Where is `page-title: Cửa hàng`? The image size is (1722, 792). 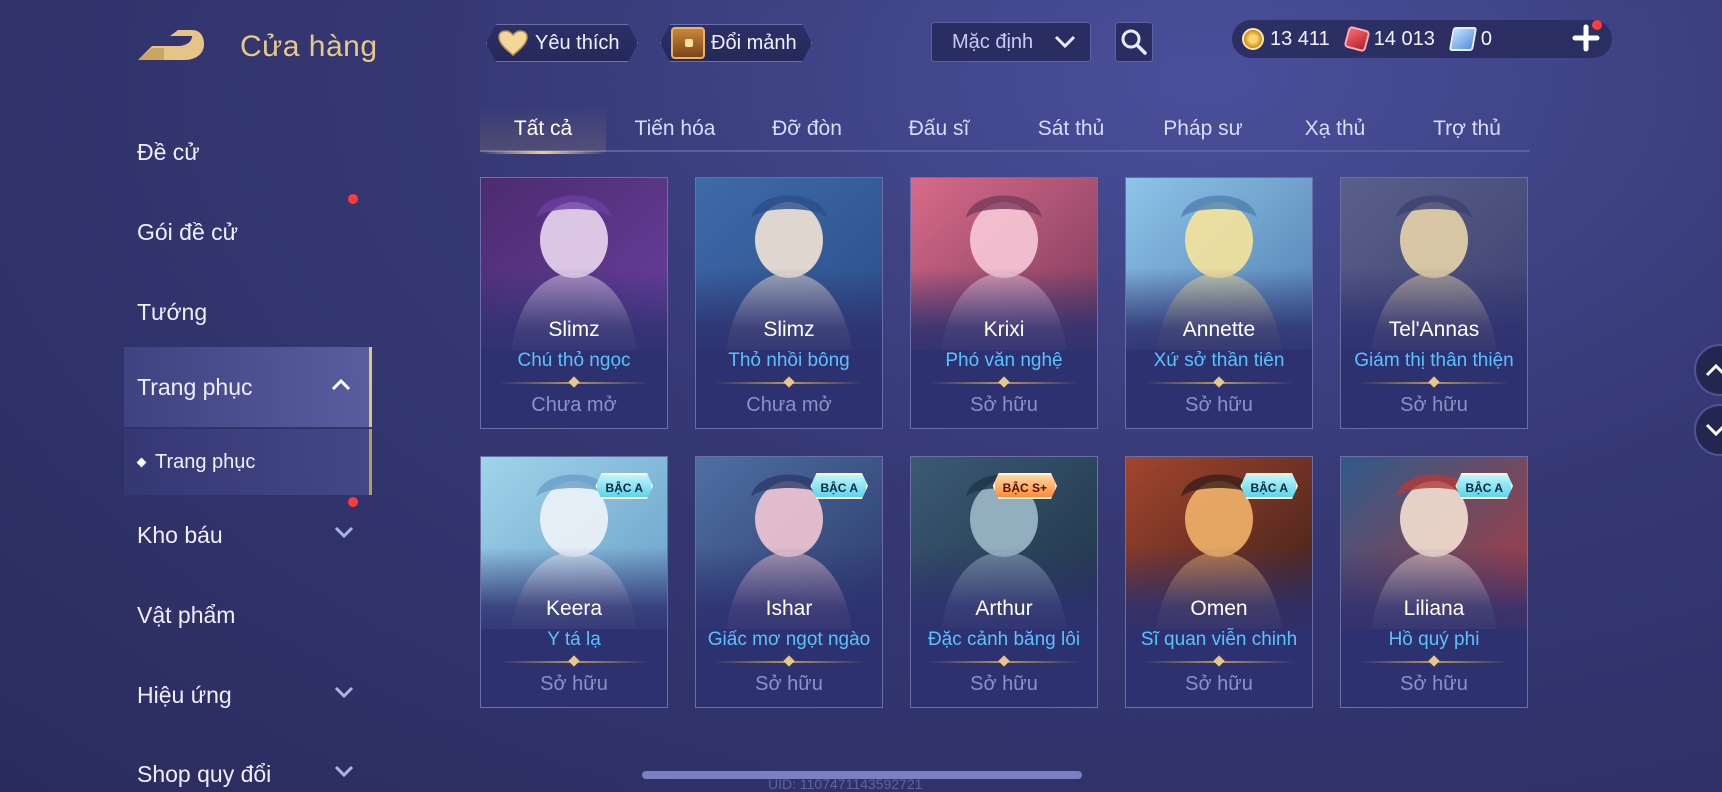 page-title: Cửa hàng is located at coordinates (309, 46).